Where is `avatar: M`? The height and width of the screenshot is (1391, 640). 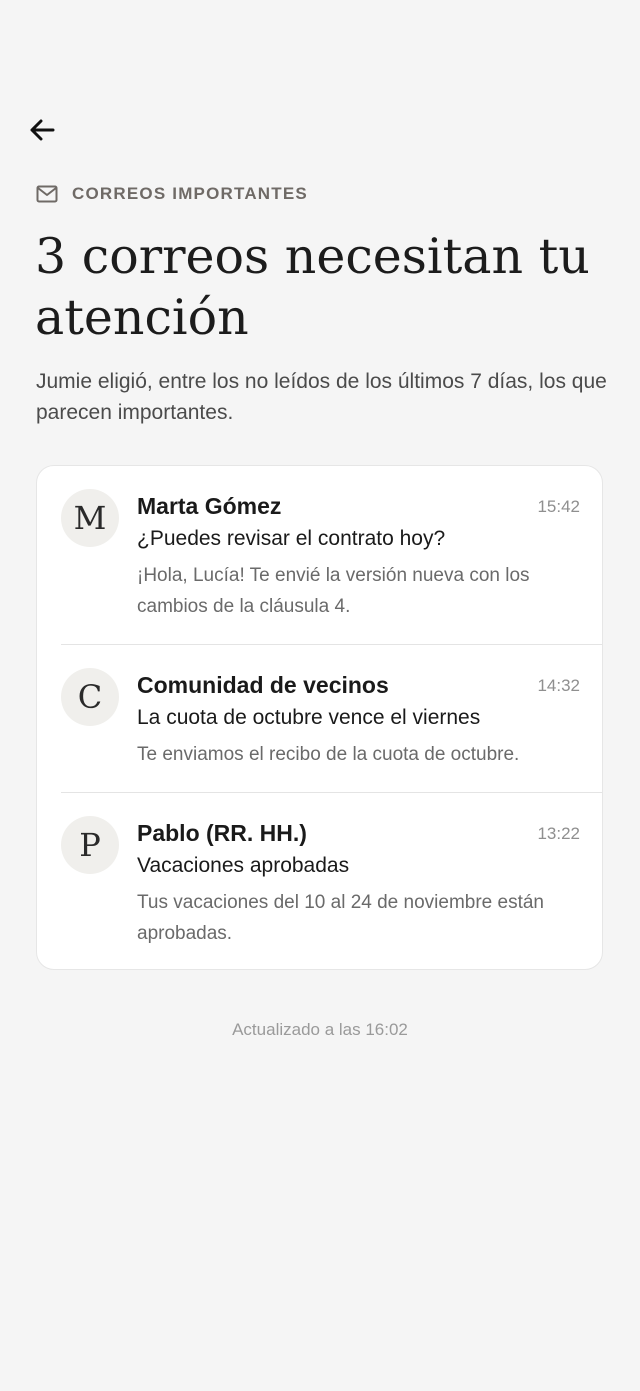
avatar: M is located at coordinates (90, 518).